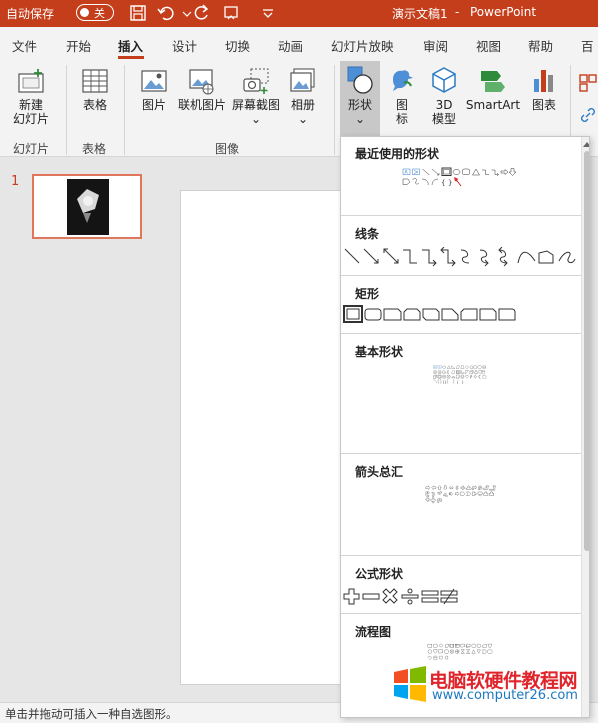 This screenshot has width=598, height=723. What do you see at coordinates (299, 13) in the screenshot?
I see `title-bar: 自动保存 关 演示文稿1 - PowerPoint` at bounding box center [299, 13].